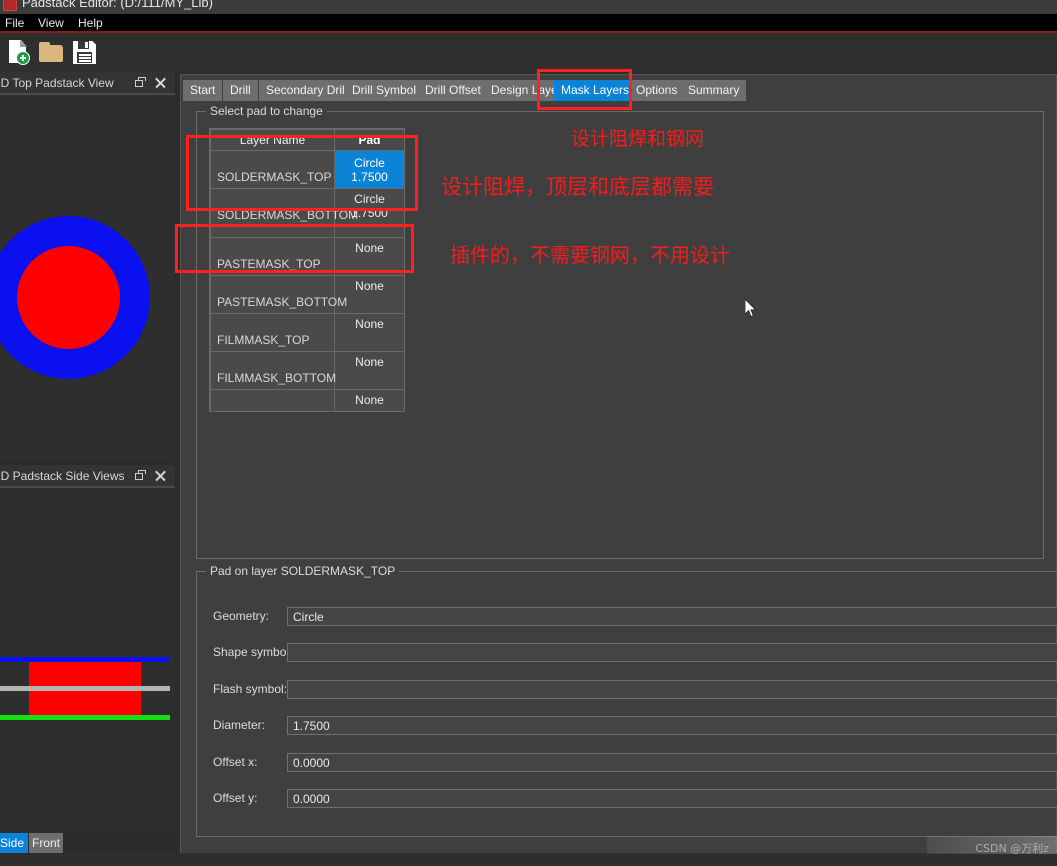  I want to click on table-row: PASTEMASK_BOTTOM None, so click(307, 294).